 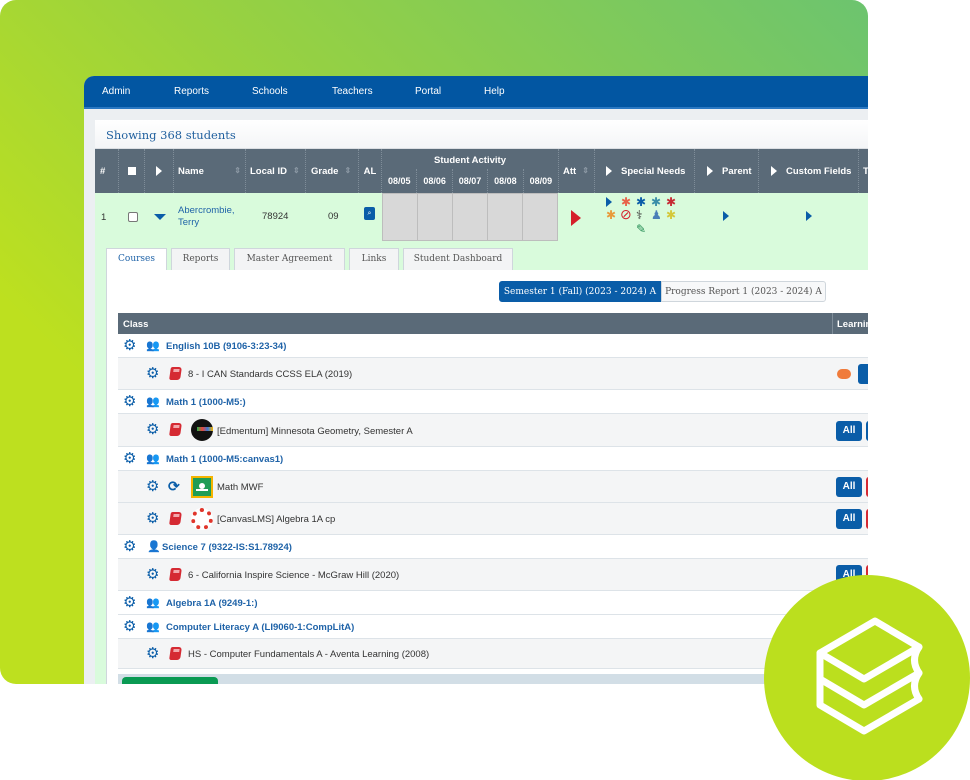 I want to click on row-number: 1, so click(x=104, y=217).